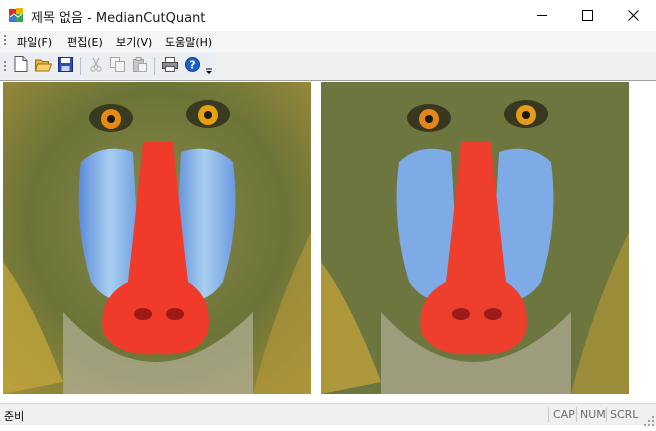  Describe the element at coordinates (328, 66) in the screenshot. I see `toolbar: ?` at that location.